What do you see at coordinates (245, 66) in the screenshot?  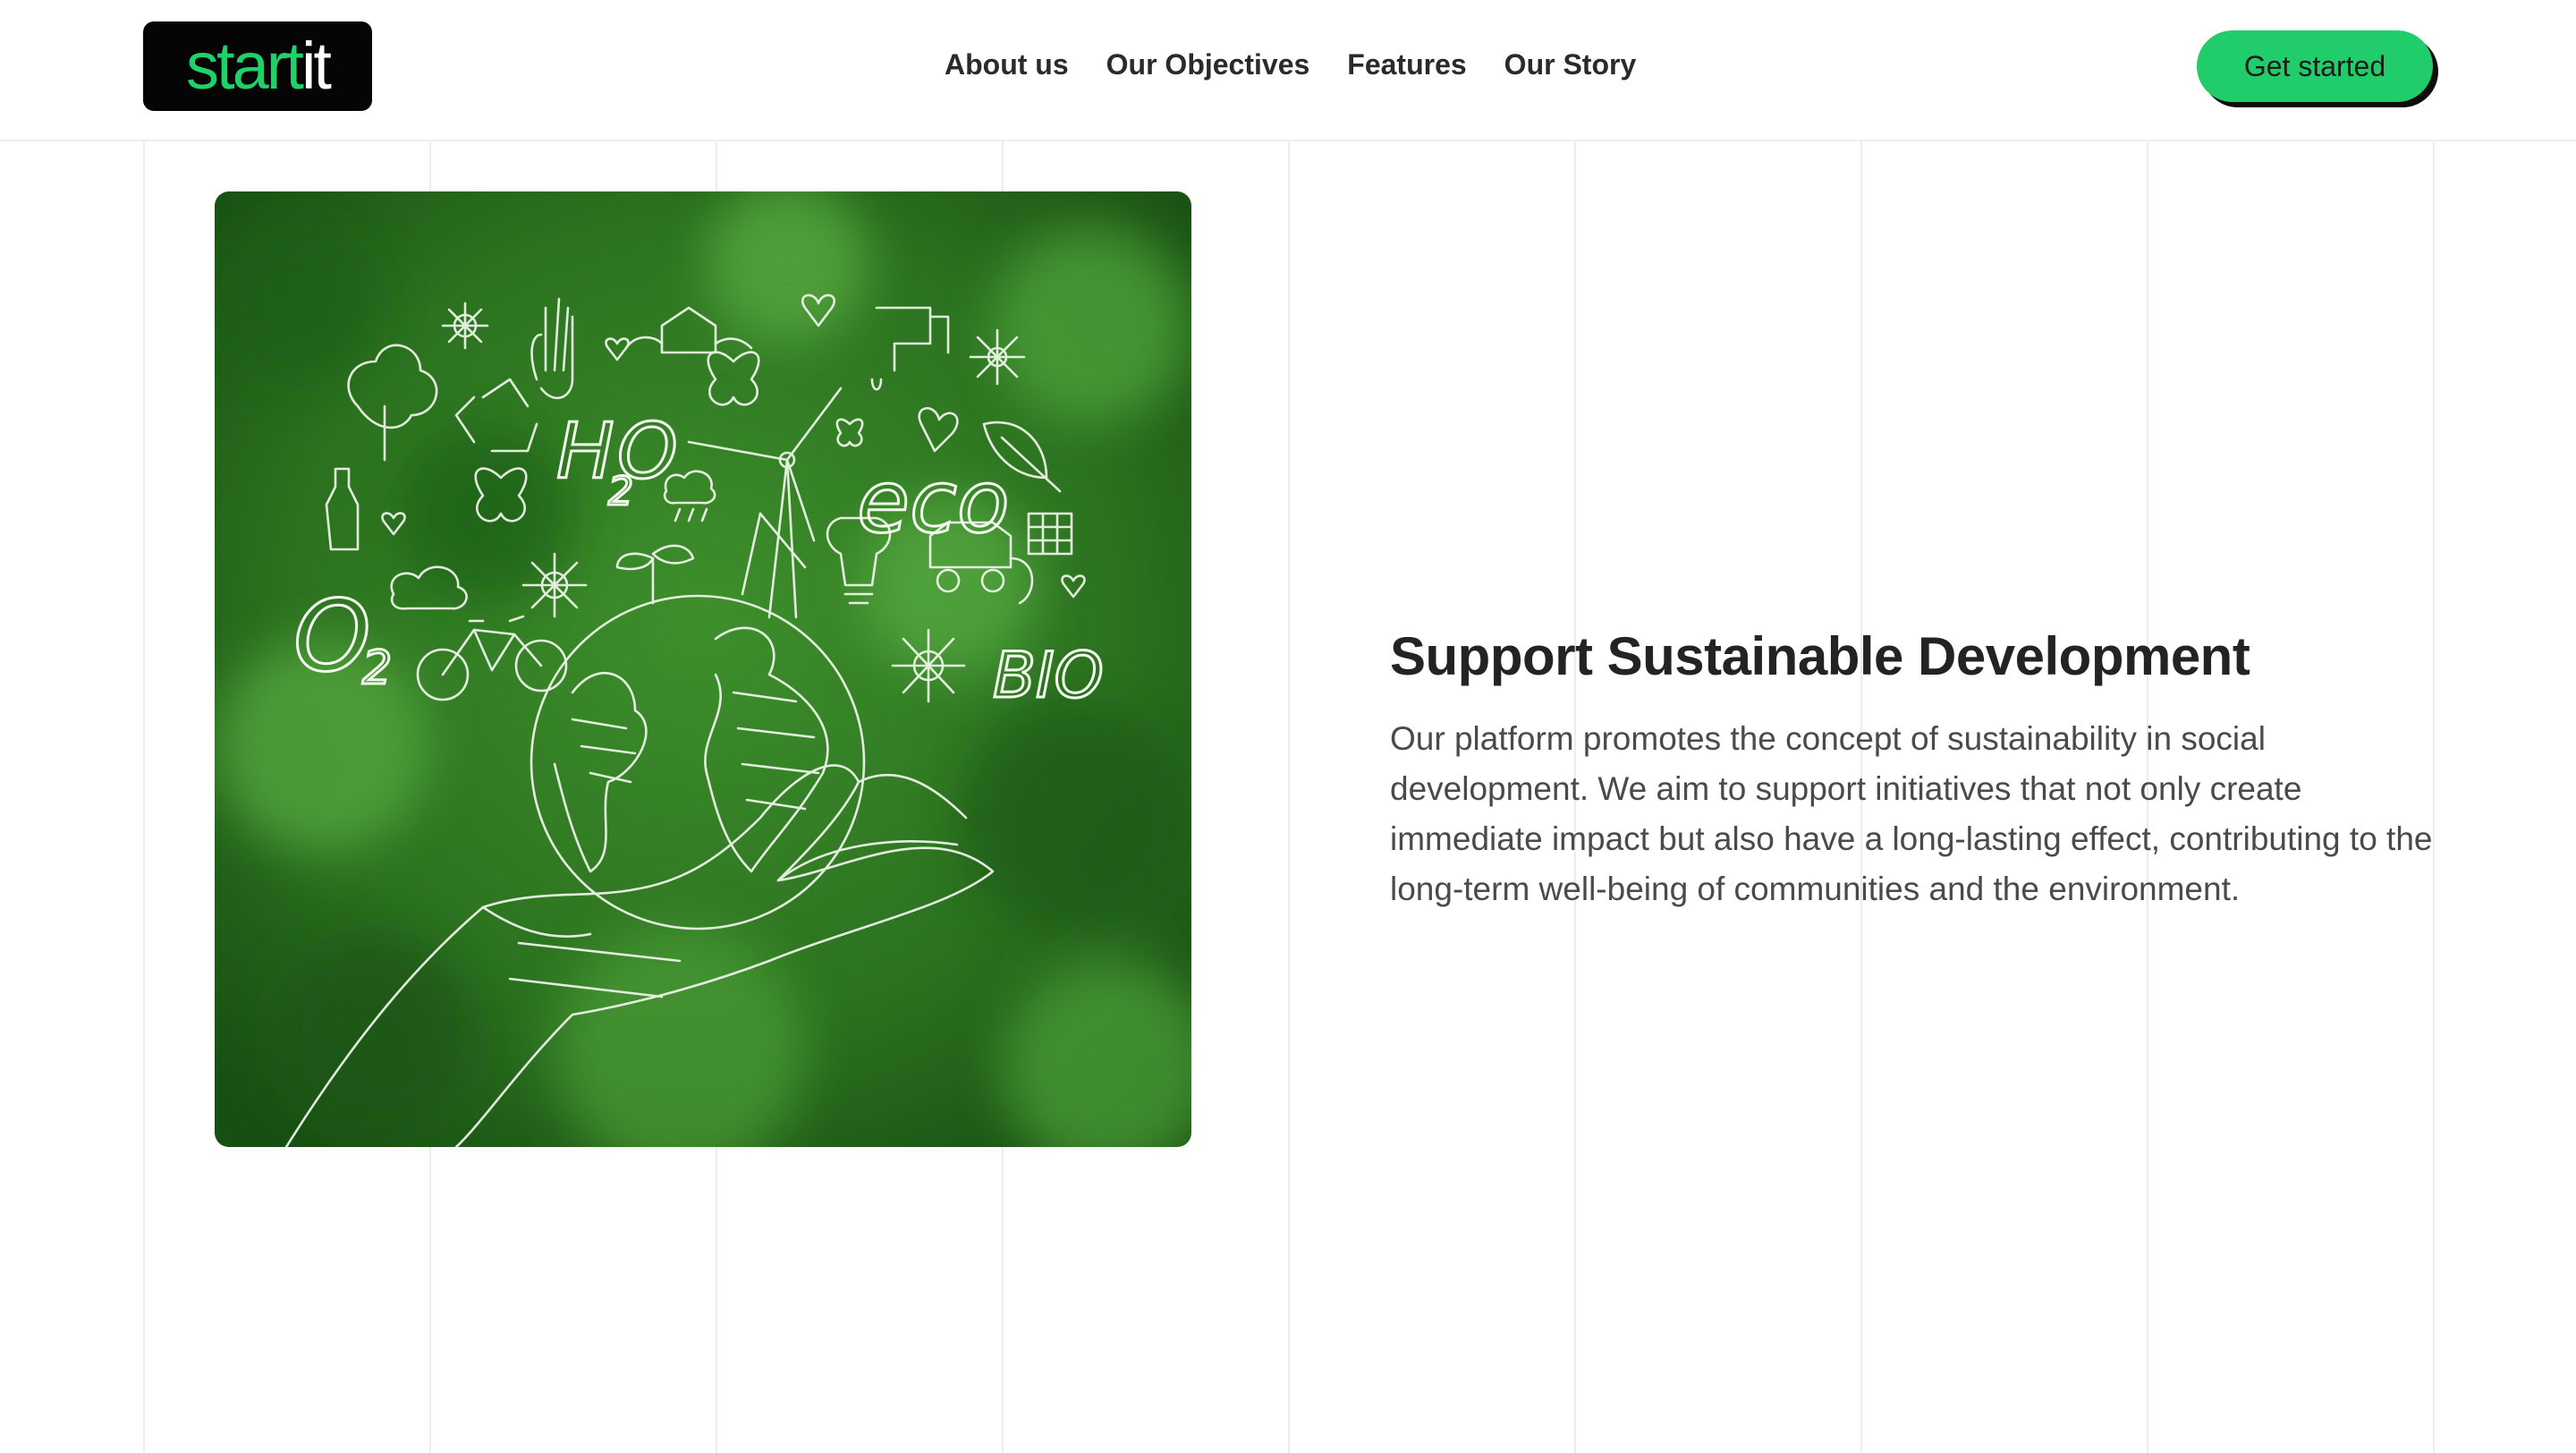 I see `logo-text-start: start` at bounding box center [245, 66].